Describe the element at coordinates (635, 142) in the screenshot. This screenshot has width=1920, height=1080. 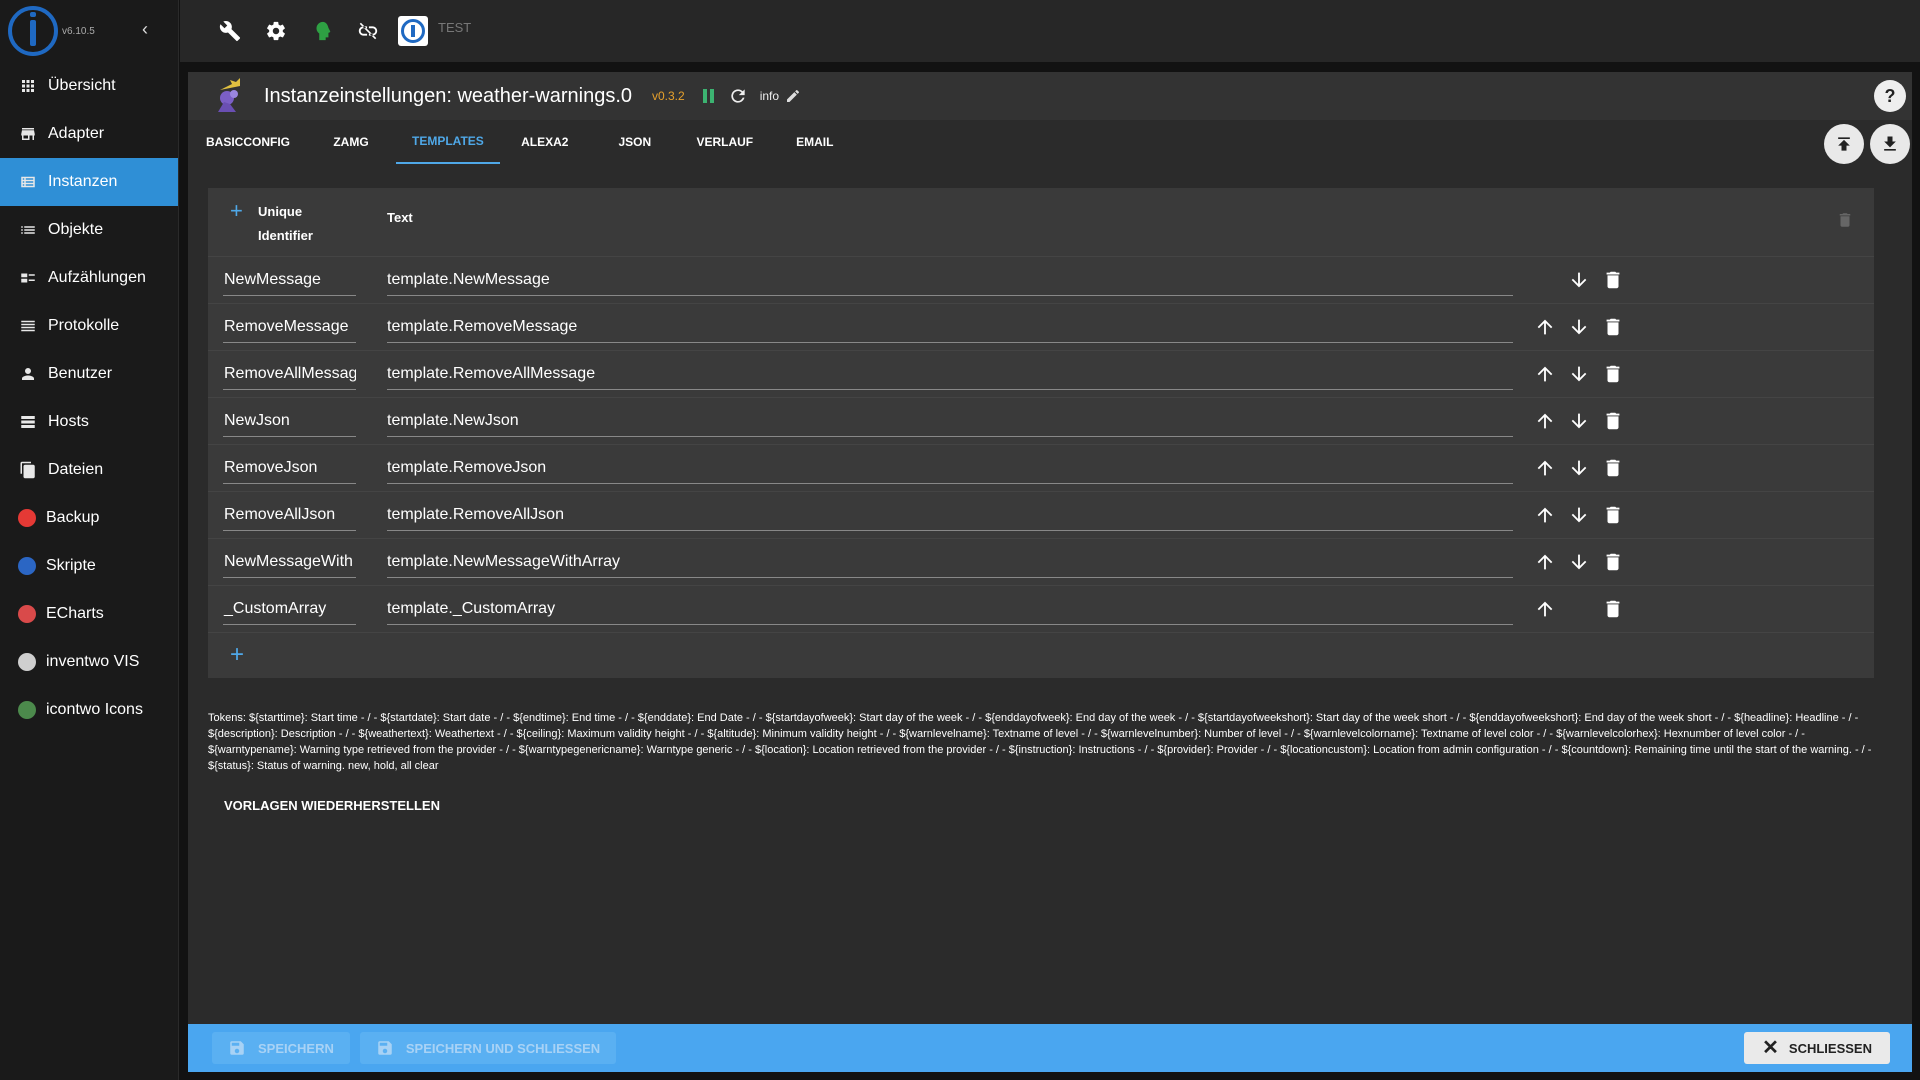
I see `tab-json: JSON` at that location.